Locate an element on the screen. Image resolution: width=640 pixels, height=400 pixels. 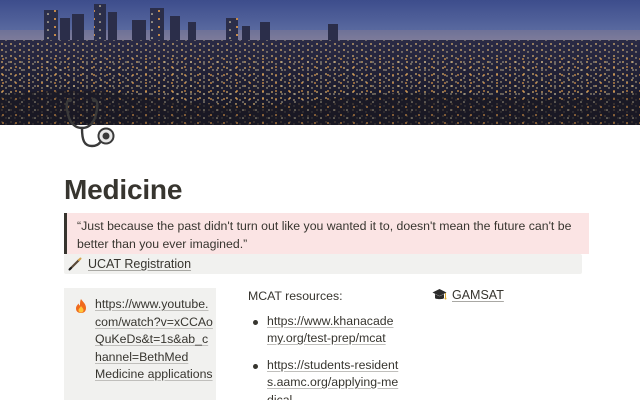
gamsat-label: GAMSAT is located at coordinates (478, 295).